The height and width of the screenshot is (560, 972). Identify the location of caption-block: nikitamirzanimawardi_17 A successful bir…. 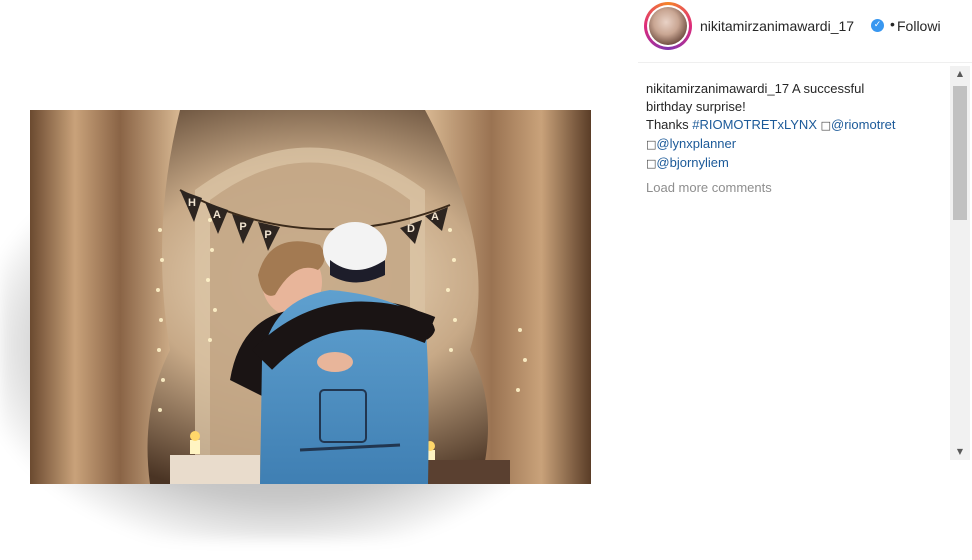
(796, 126).